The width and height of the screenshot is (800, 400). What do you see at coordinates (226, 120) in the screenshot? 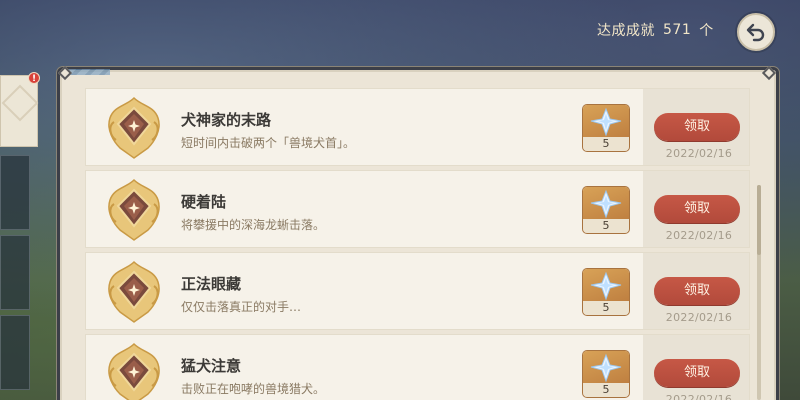
I see `achievement-title: 犬神家的末路` at bounding box center [226, 120].